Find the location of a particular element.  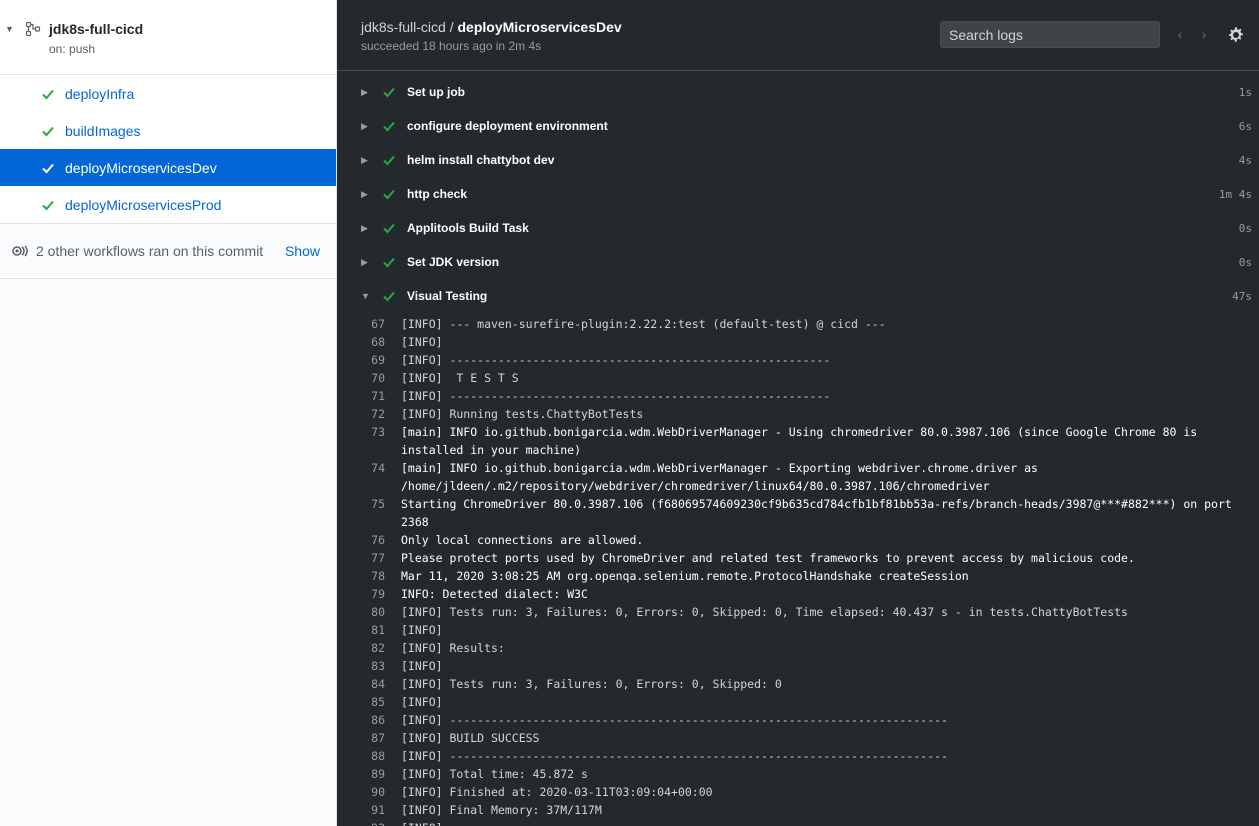

step-name: http check is located at coordinates (437, 194).